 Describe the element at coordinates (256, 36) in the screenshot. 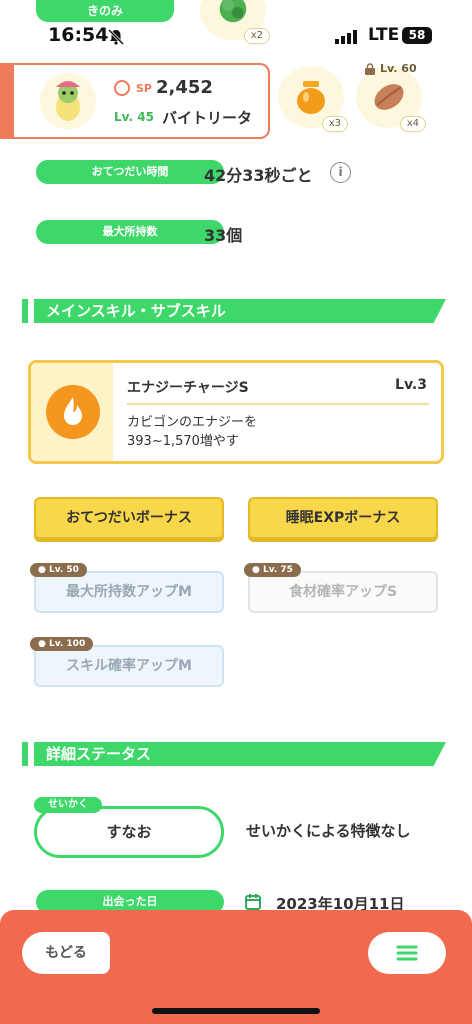

I see `ingredient-count: x2` at that location.